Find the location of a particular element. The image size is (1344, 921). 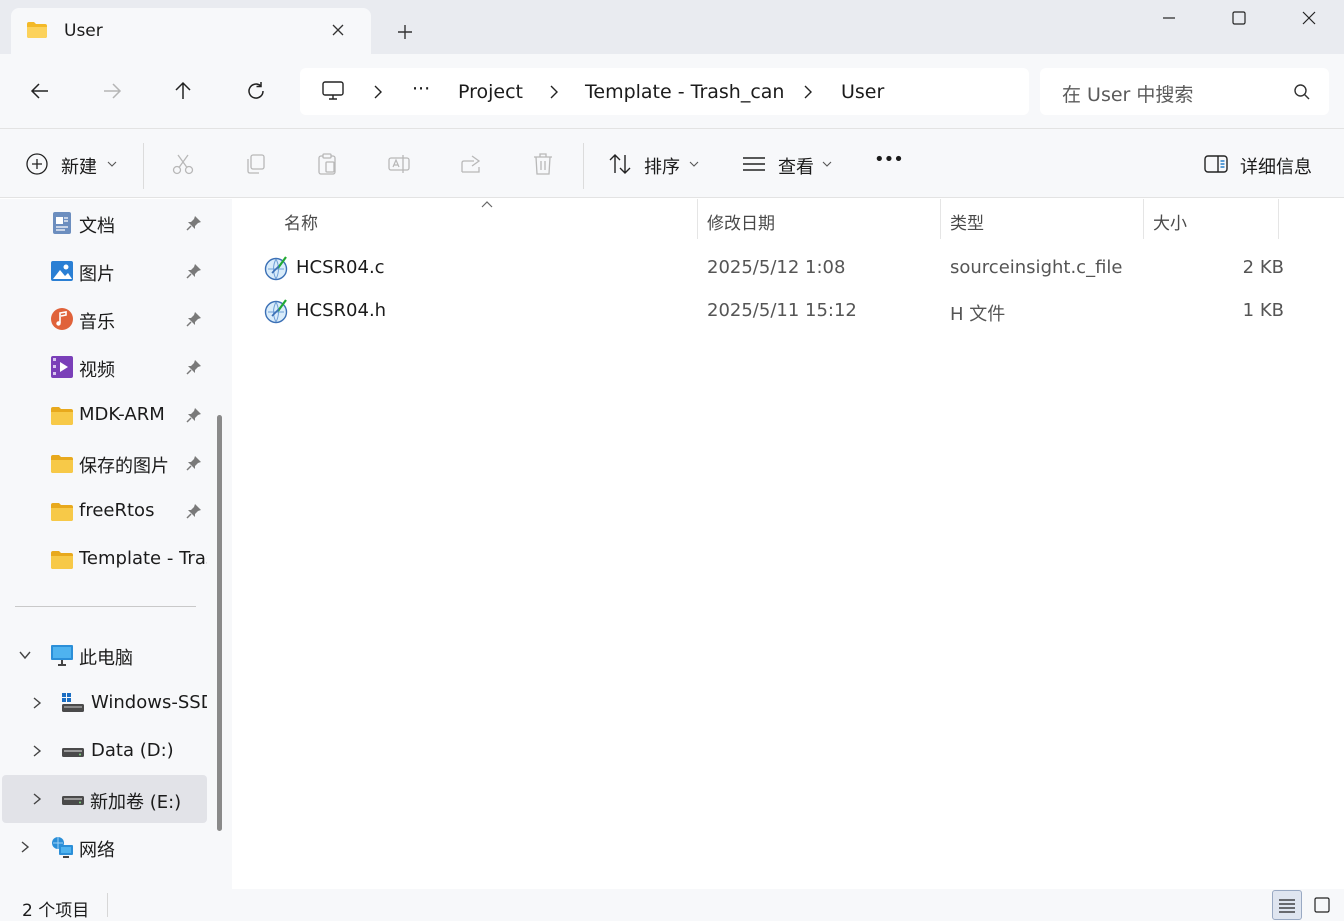

large-icons-view-button is located at coordinates (1322, 905).